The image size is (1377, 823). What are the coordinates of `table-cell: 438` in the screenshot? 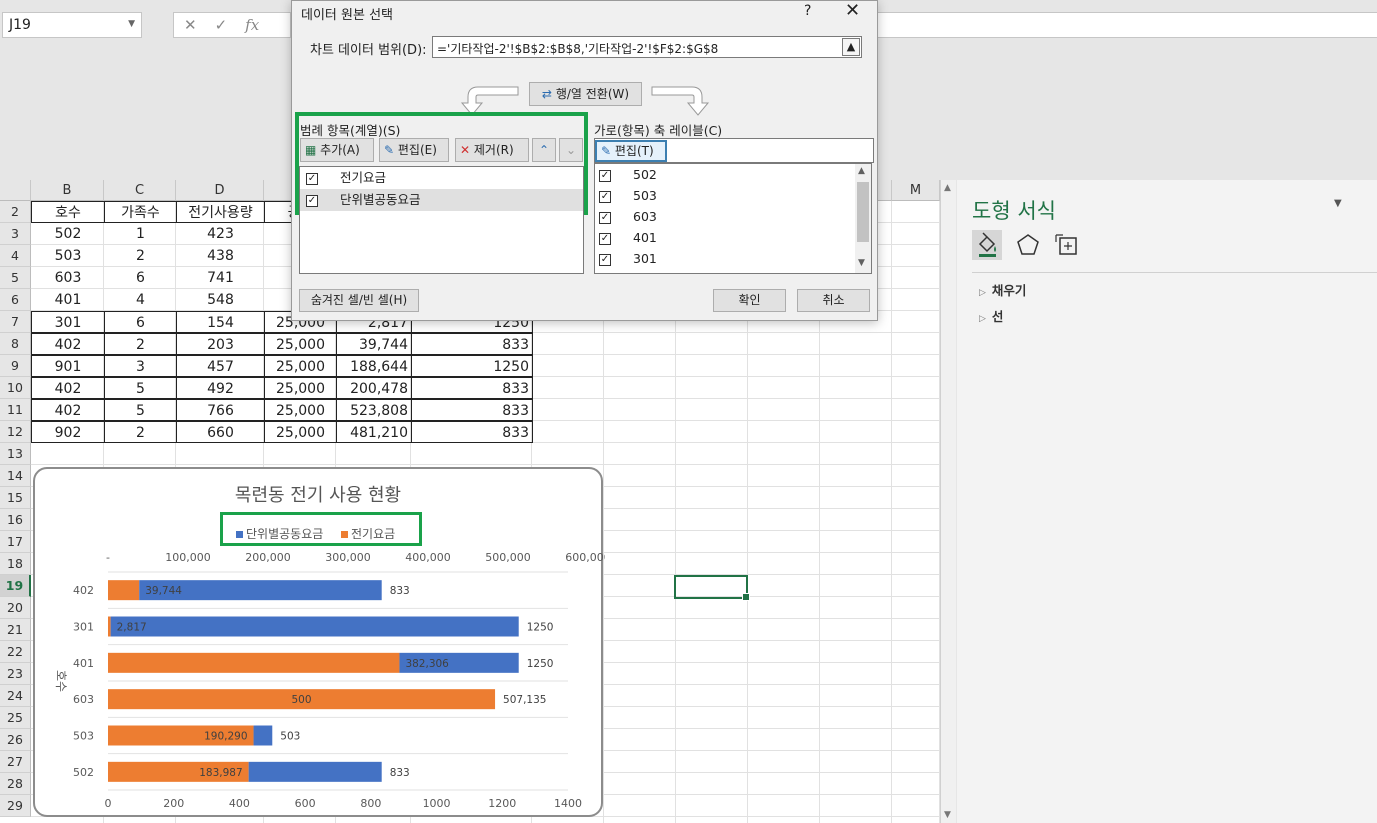 It's located at (220, 256).